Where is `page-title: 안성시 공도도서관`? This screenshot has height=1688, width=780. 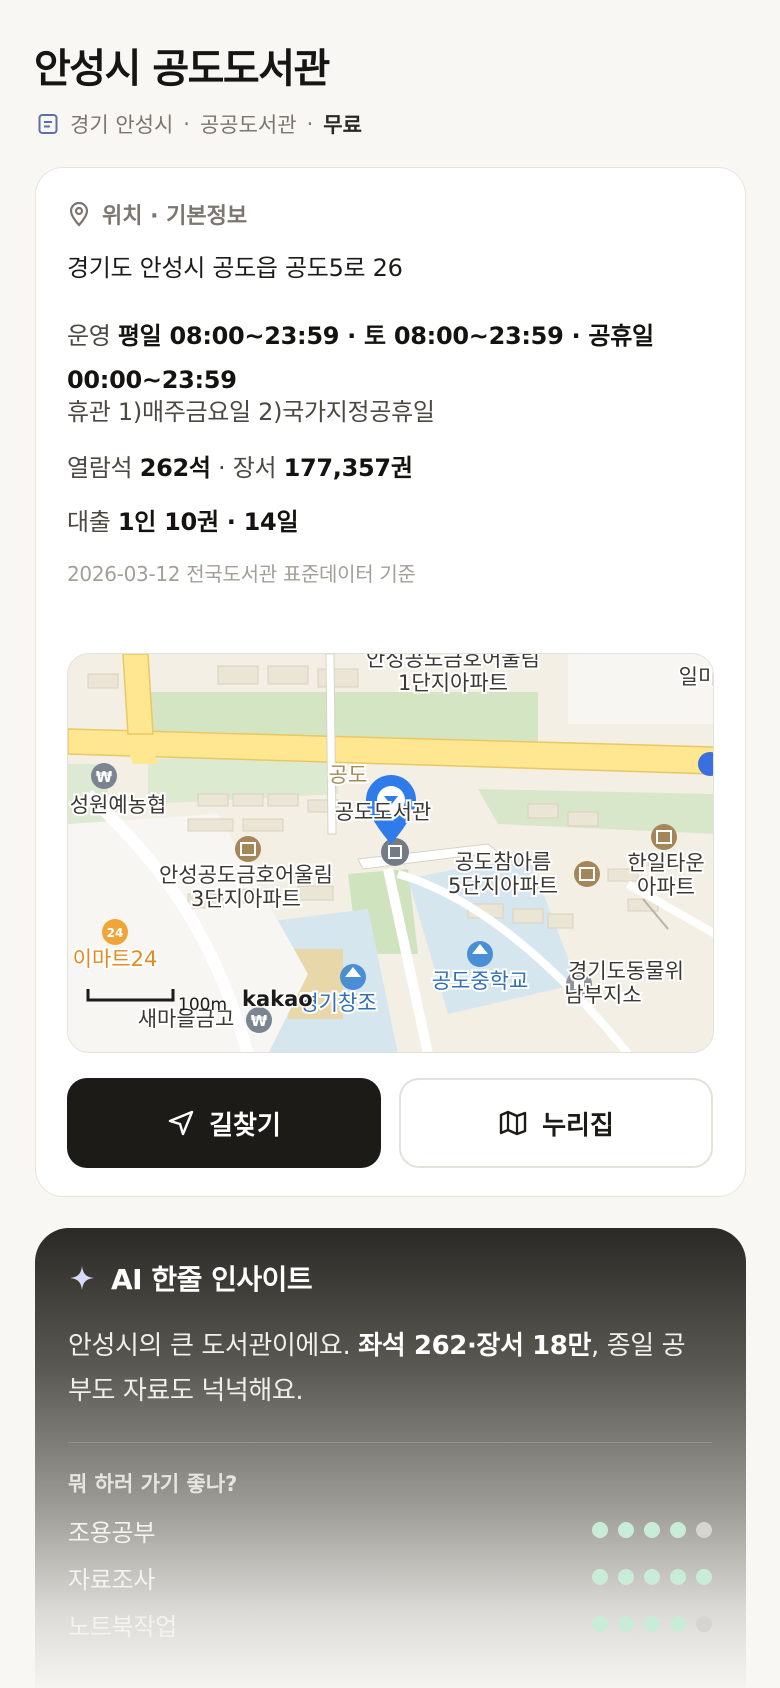 page-title: 안성시 공도도서관 is located at coordinates (182, 69).